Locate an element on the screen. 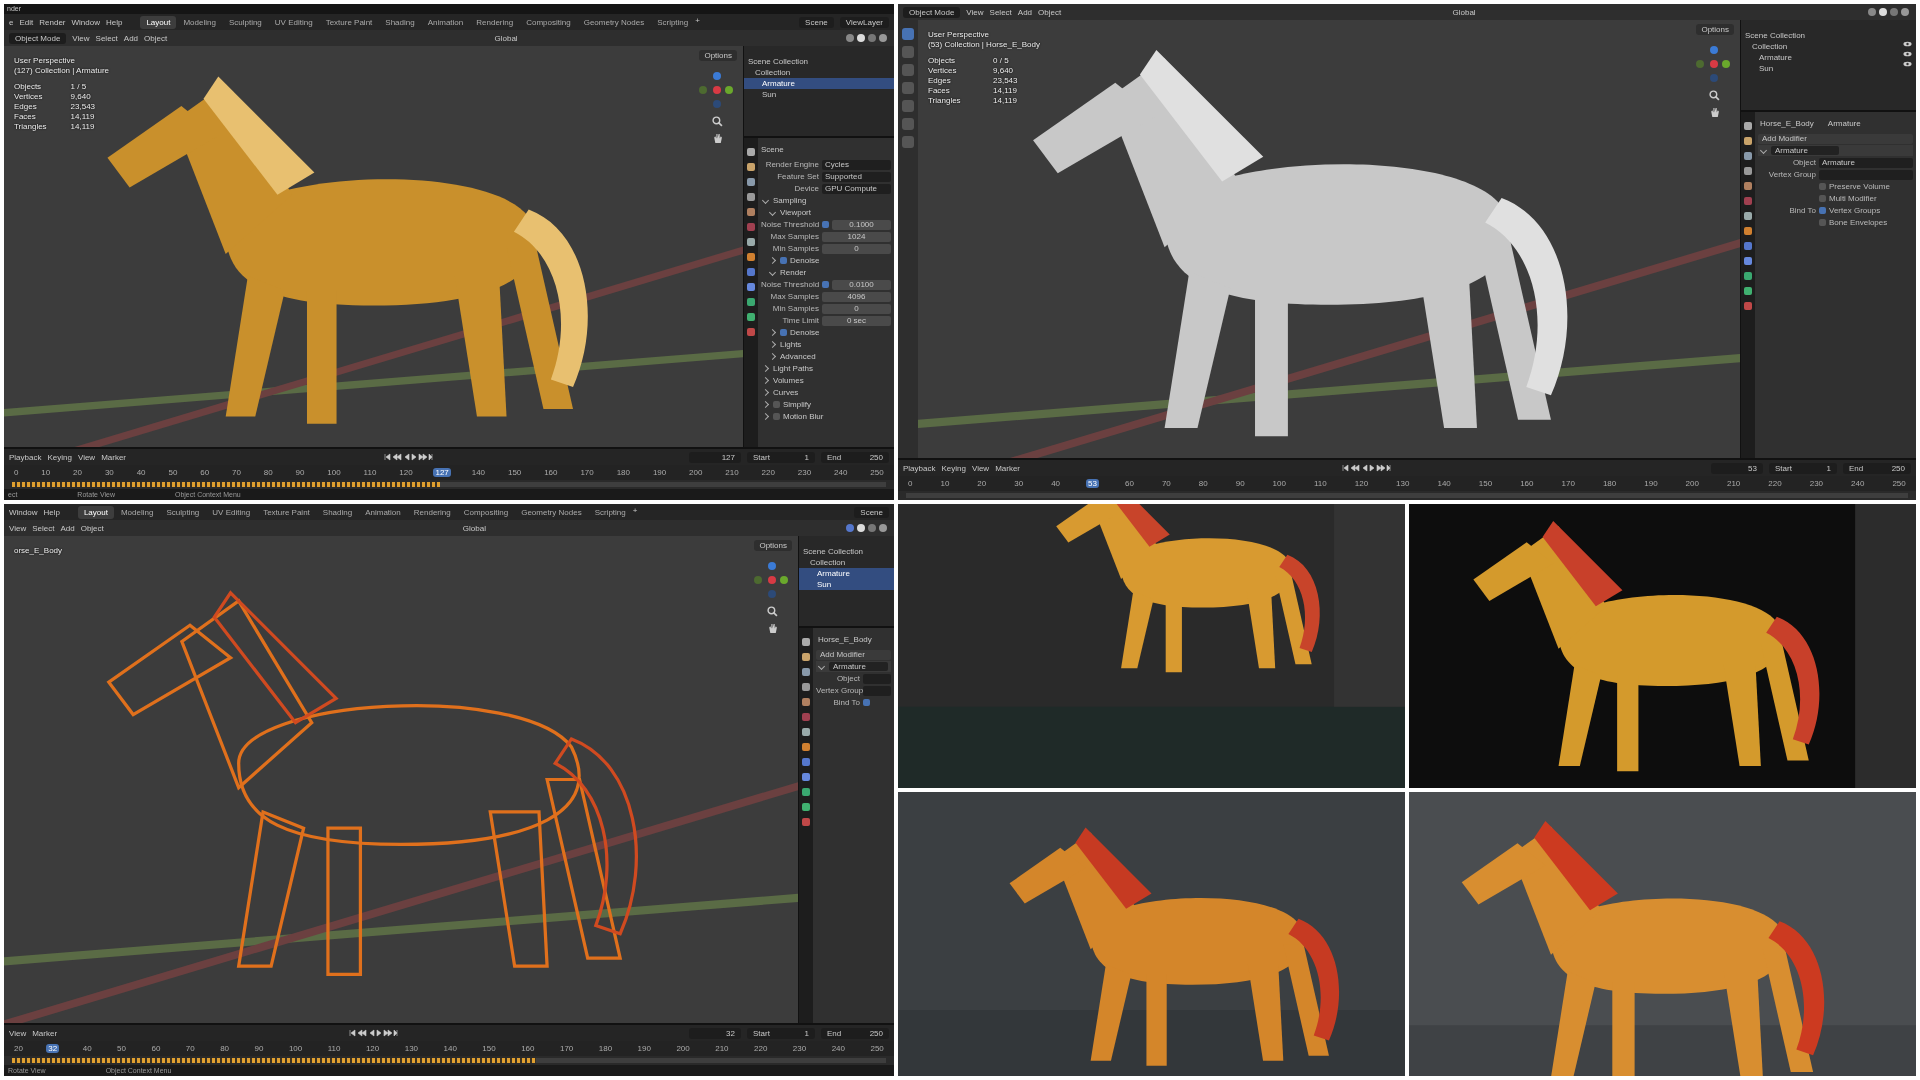 Image resolution: width=1920 pixels, height=1080 pixels. hand-icon is located at coordinates (717, 138).